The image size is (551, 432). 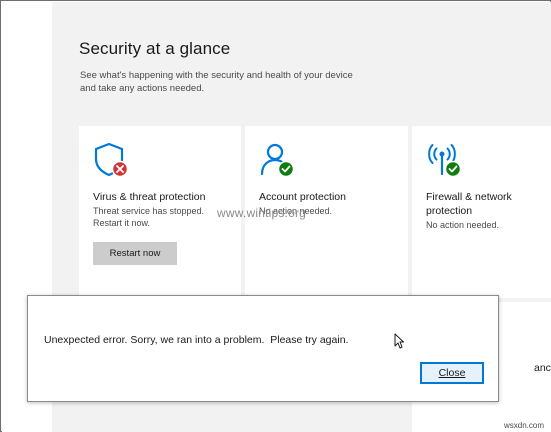 I want to click on tile-status-line: Threat service has stopped., so click(x=149, y=211).